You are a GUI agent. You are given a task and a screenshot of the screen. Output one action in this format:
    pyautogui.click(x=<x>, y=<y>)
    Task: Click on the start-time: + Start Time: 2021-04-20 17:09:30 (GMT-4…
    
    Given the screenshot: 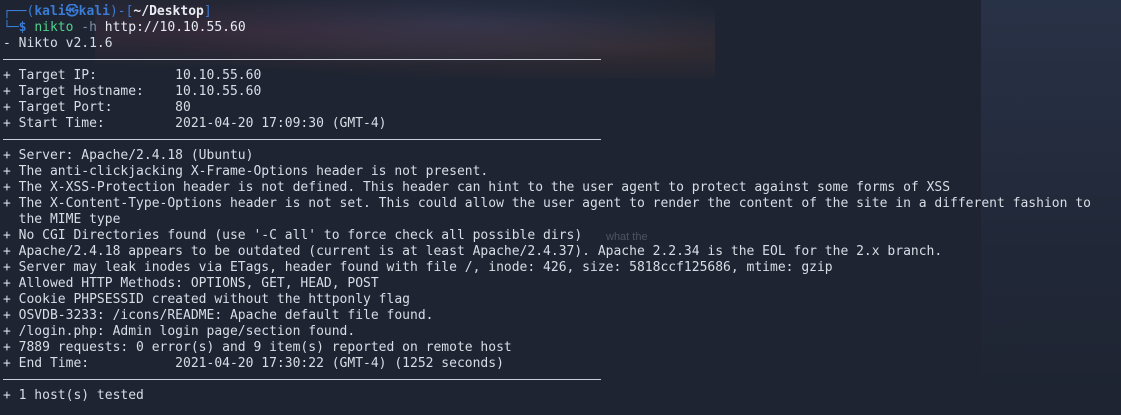 What is the action you would take?
    pyautogui.click(x=195, y=123)
    